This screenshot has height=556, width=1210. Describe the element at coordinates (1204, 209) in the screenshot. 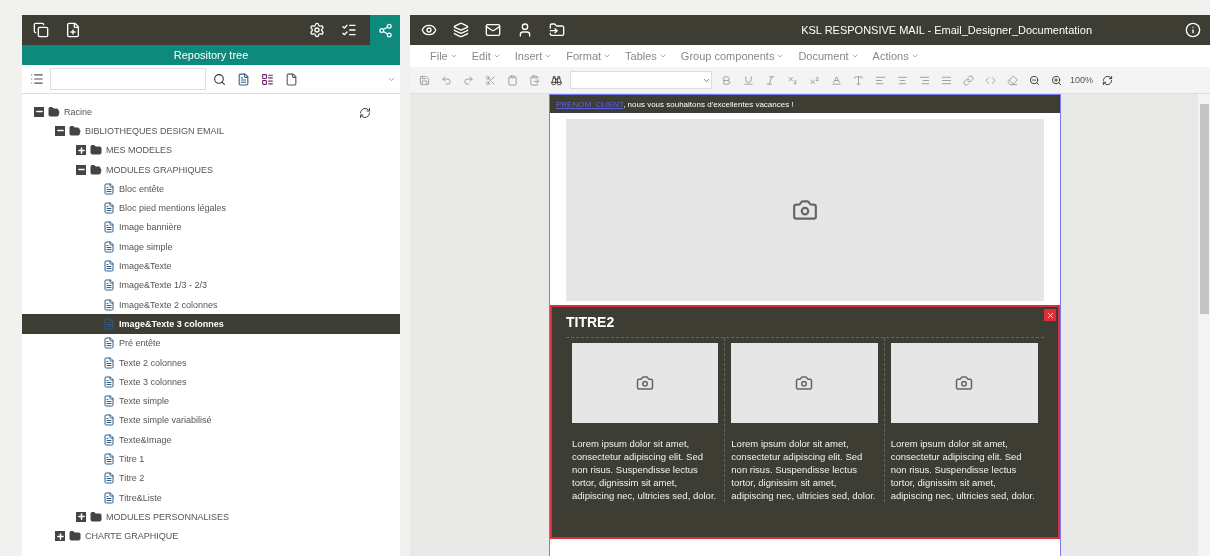

I see `scrollbar-thumb` at that location.